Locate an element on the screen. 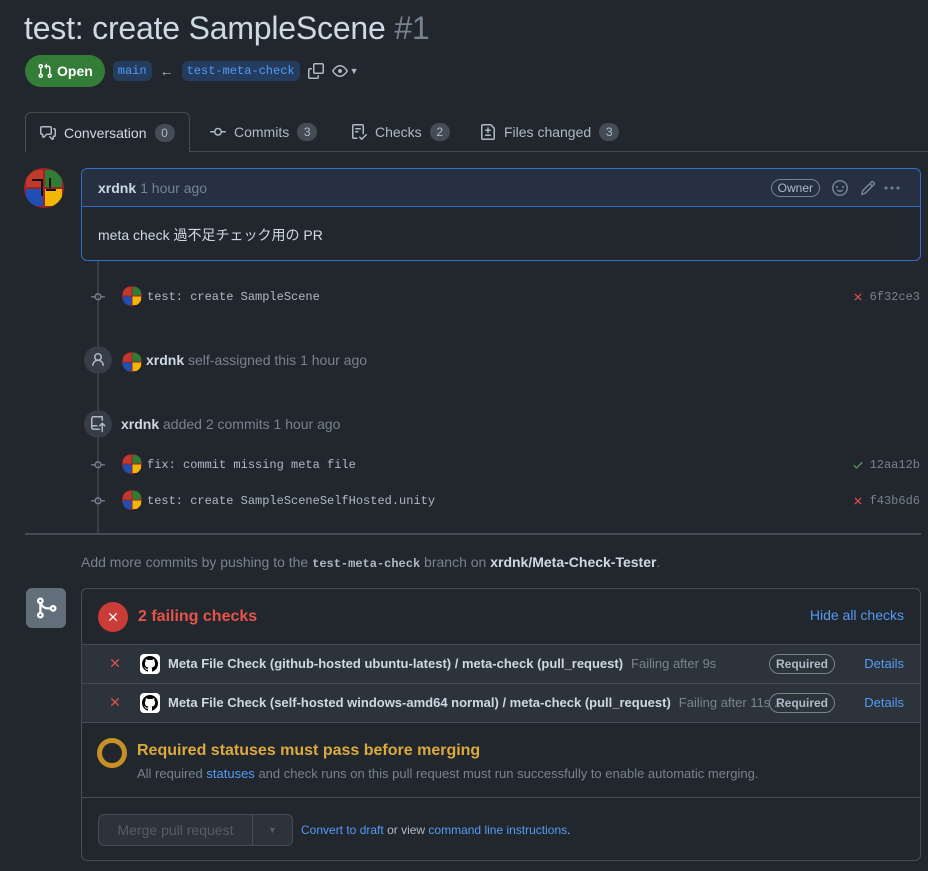  fail-circle-icon is located at coordinates (113, 616).